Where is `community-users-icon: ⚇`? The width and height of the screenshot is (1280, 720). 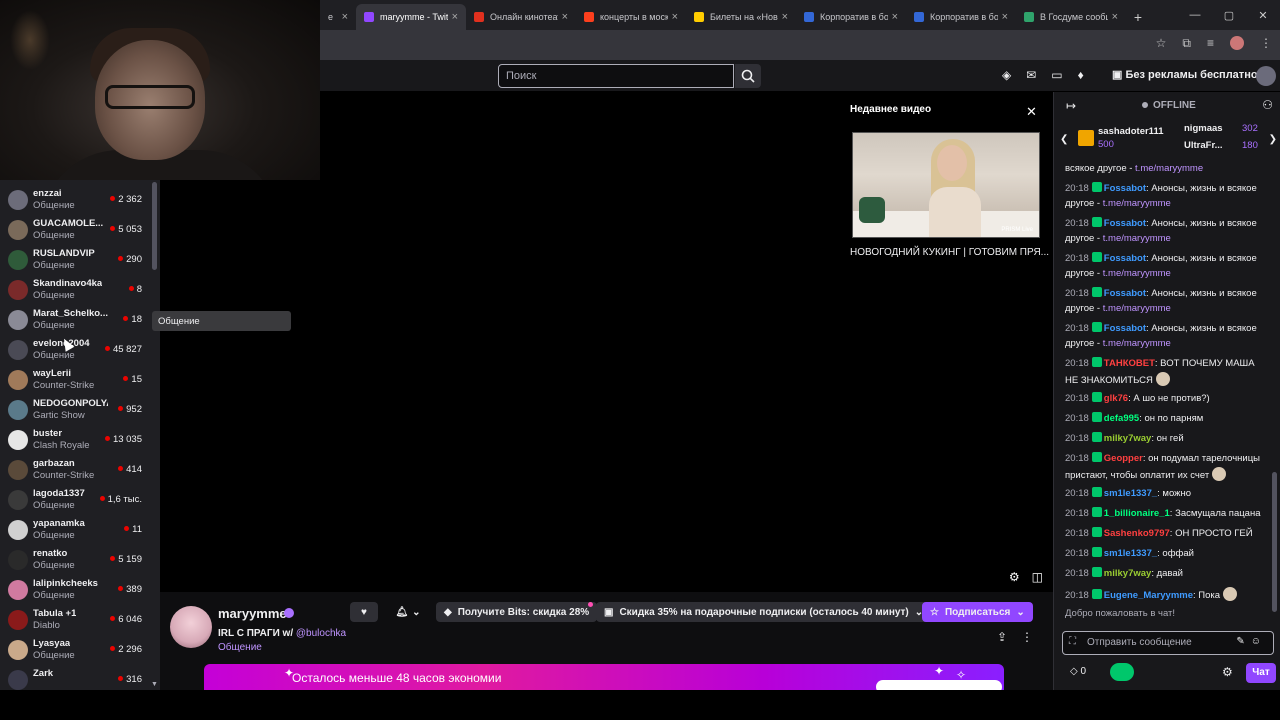
community-users-icon: ⚇ is located at coordinates (1267, 105).